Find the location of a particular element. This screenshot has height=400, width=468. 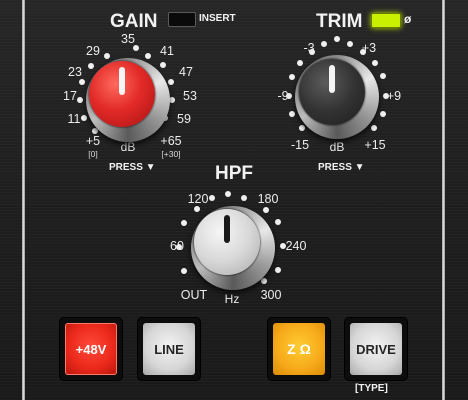

trim-tick-label: +3 is located at coordinates (369, 48).